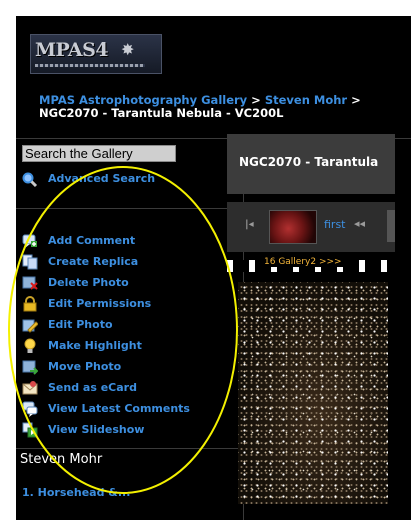  What do you see at coordinates (30, 409) in the screenshot?
I see `comments-icon` at bounding box center [30, 409].